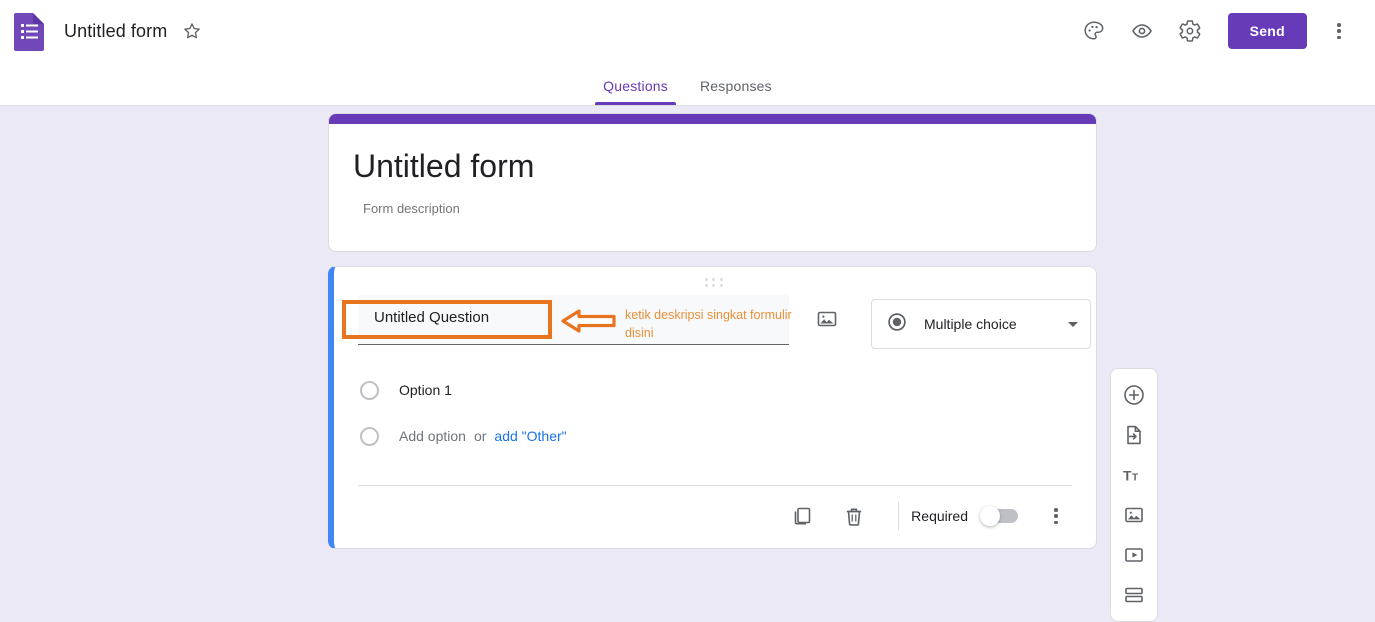 This screenshot has width=1375, height=622. I want to click on add-section-button, so click(1134, 595).